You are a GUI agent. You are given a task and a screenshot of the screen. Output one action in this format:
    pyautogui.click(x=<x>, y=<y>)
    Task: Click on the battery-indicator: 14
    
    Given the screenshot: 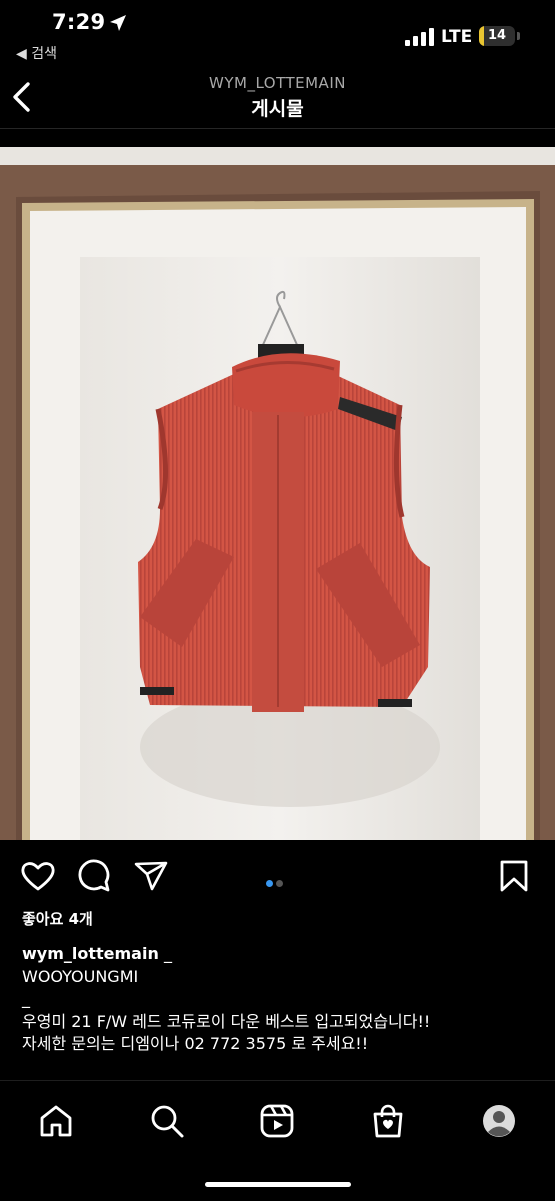 What is the action you would take?
    pyautogui.click(x=497, y=36)
    